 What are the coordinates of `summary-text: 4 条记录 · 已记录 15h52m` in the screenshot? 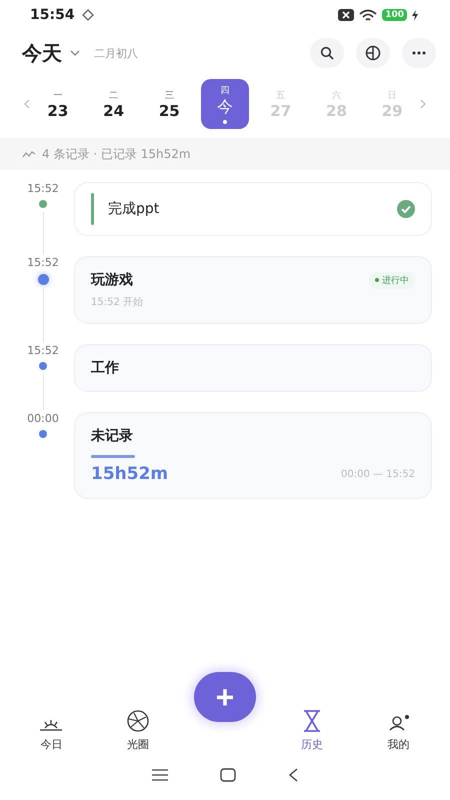 It's located at (116, 154).